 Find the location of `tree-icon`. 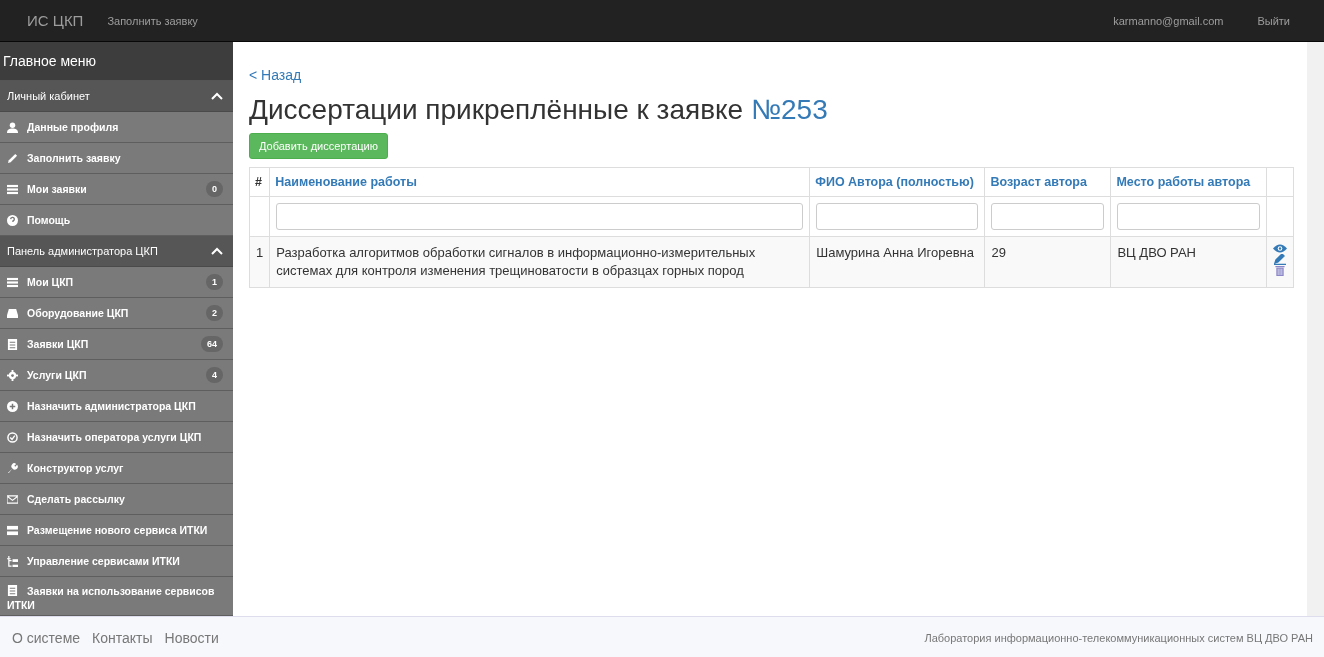

tree-icon is located at coordinates (12, 561).